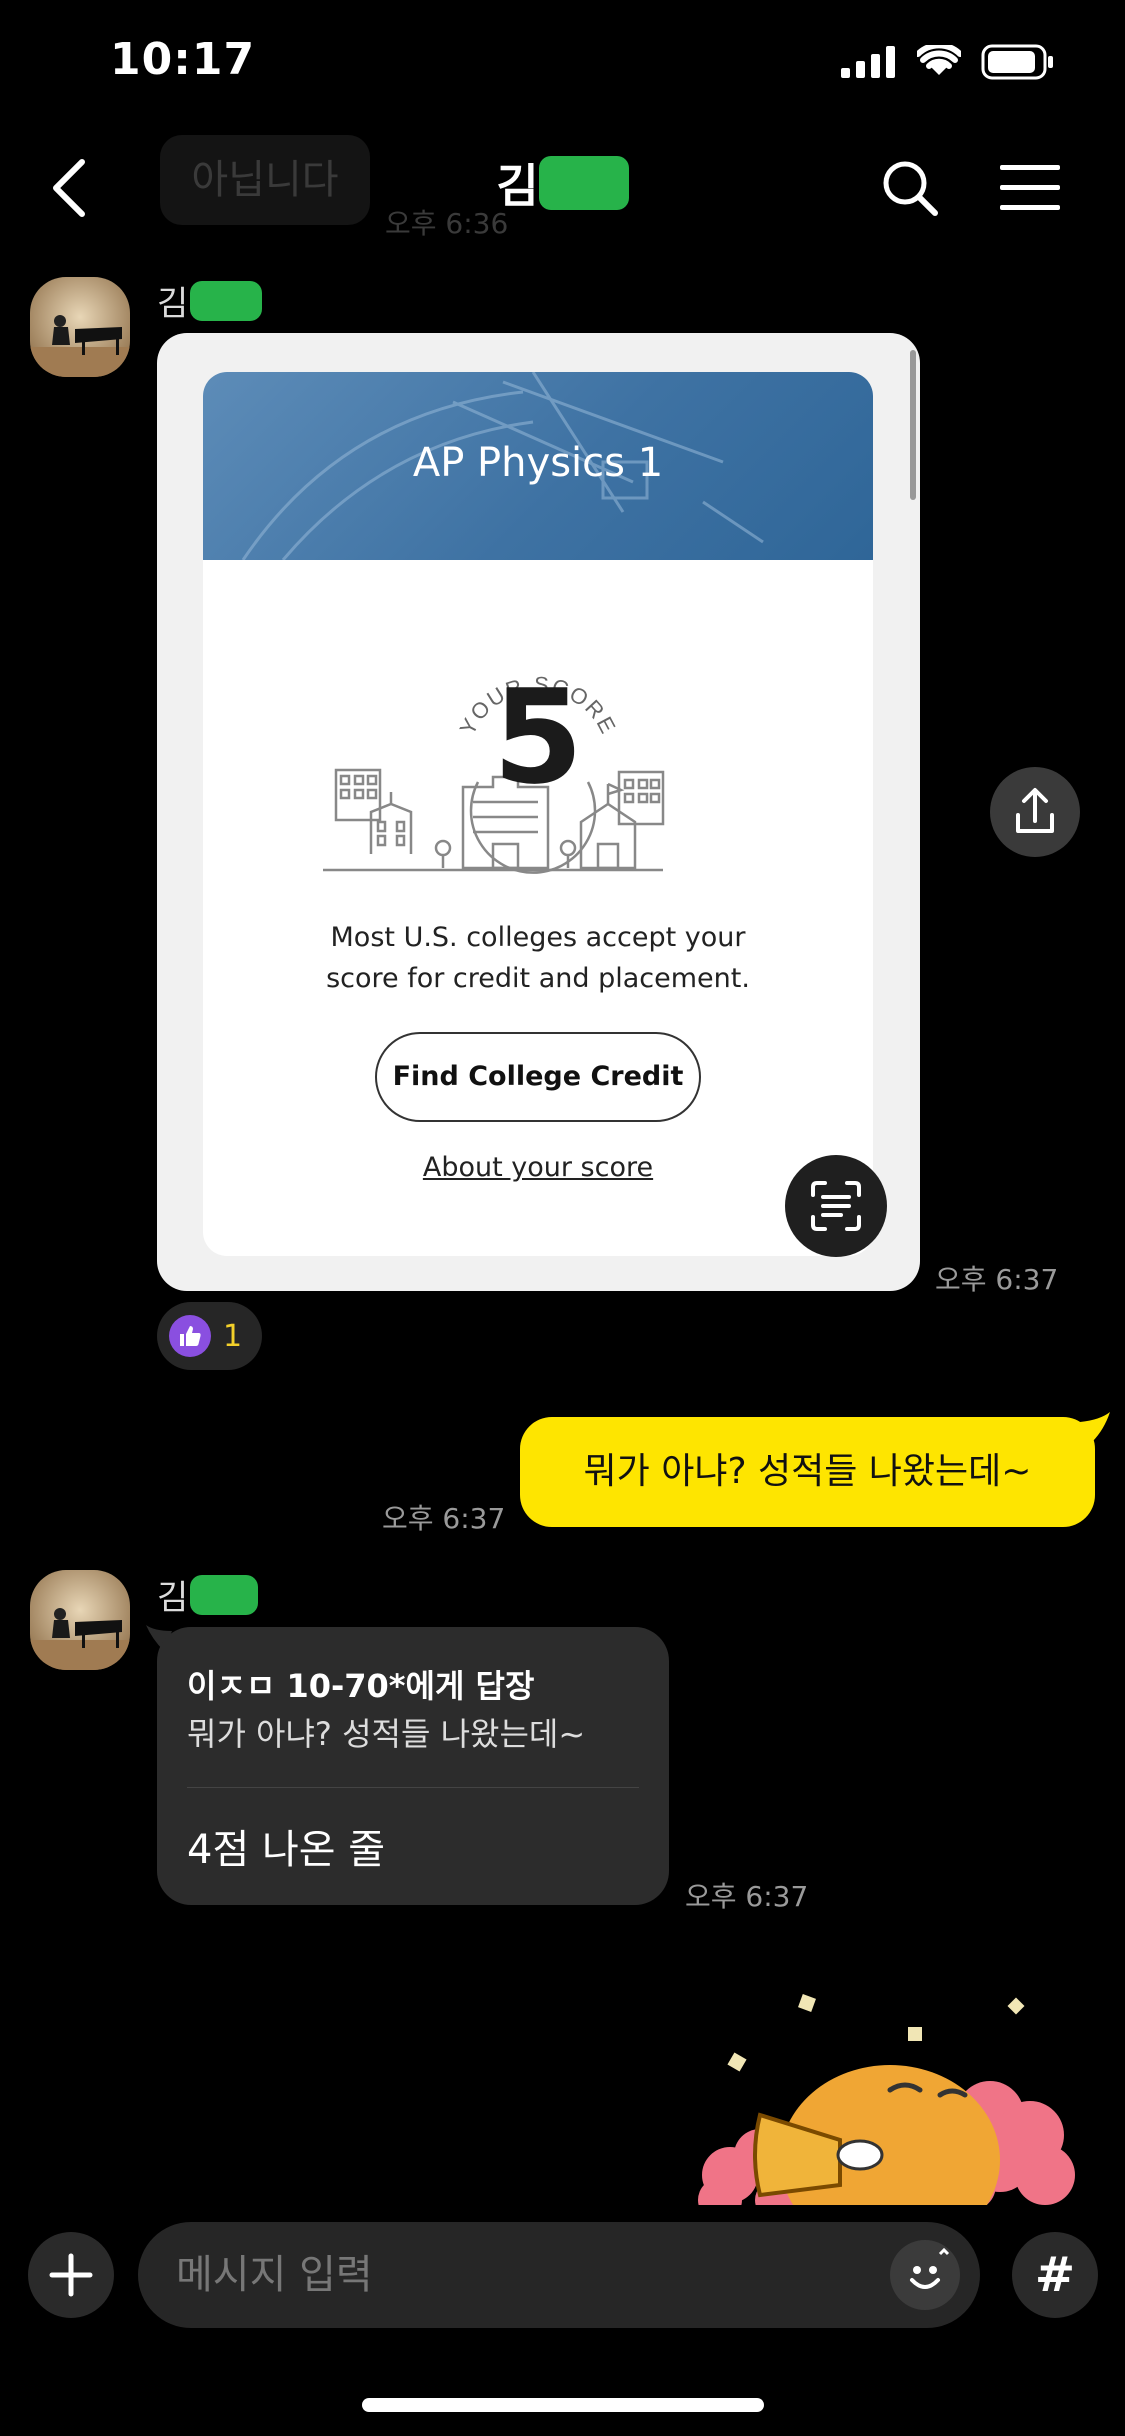 The width and height of the screenshot is (1125, 2436). What do you see at coordinates (413, 1787) in the screenshot?
I see `reply-divider` at bounding box center [413, 1787].